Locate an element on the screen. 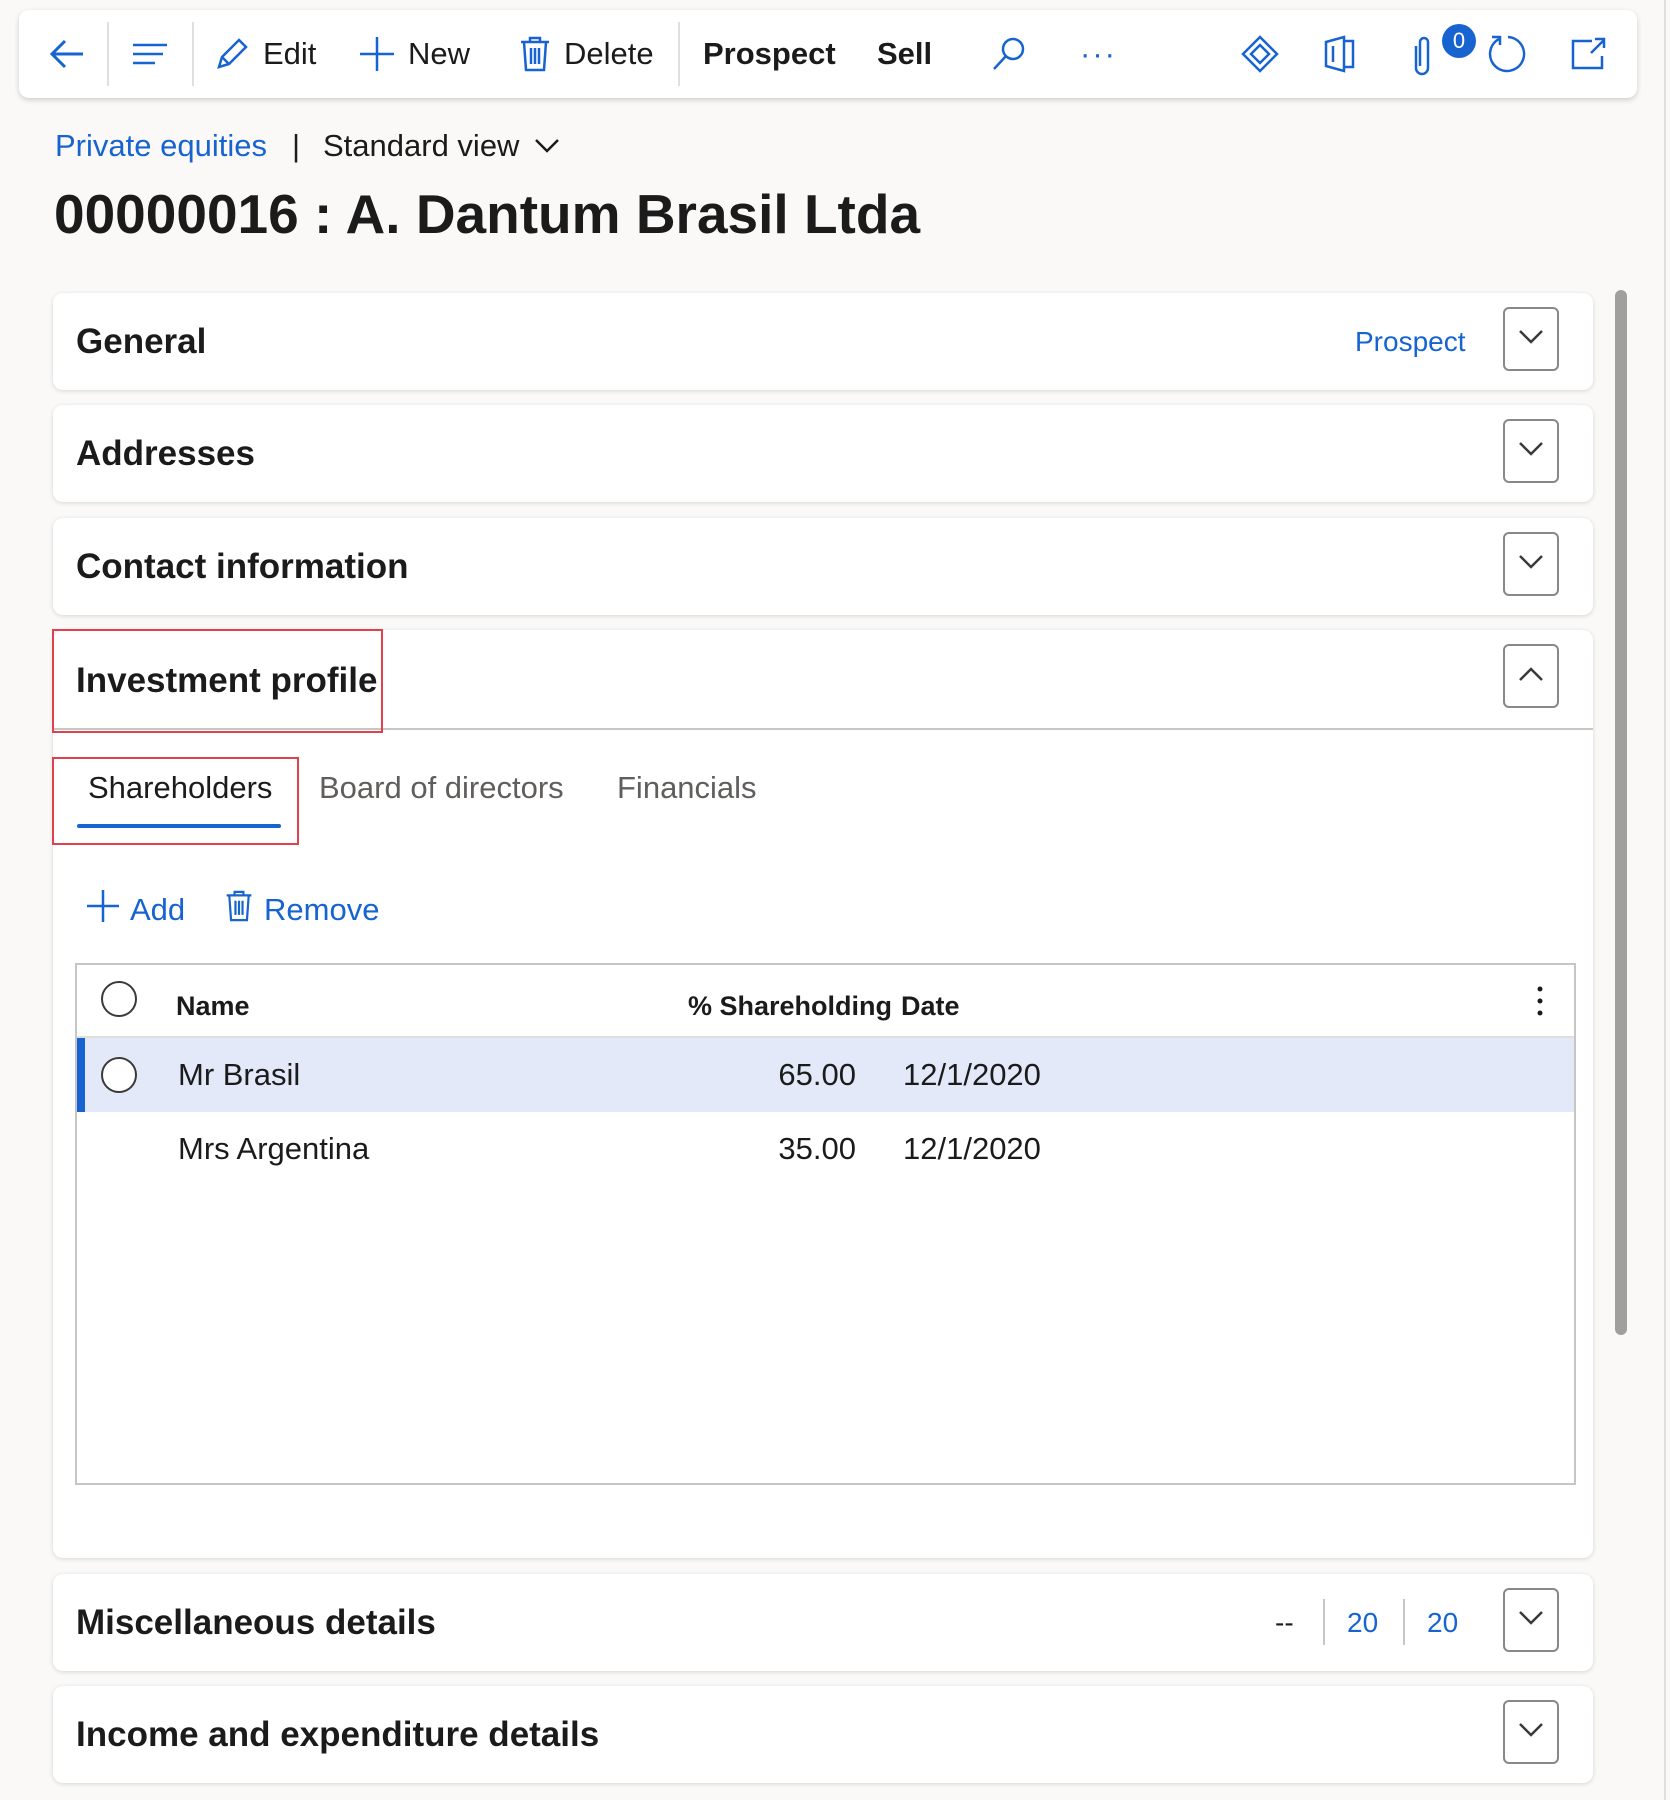 The height and width of the screenshot is (1800, 1670). section-contact-information: Contact information is located at coordinates (823, 566).